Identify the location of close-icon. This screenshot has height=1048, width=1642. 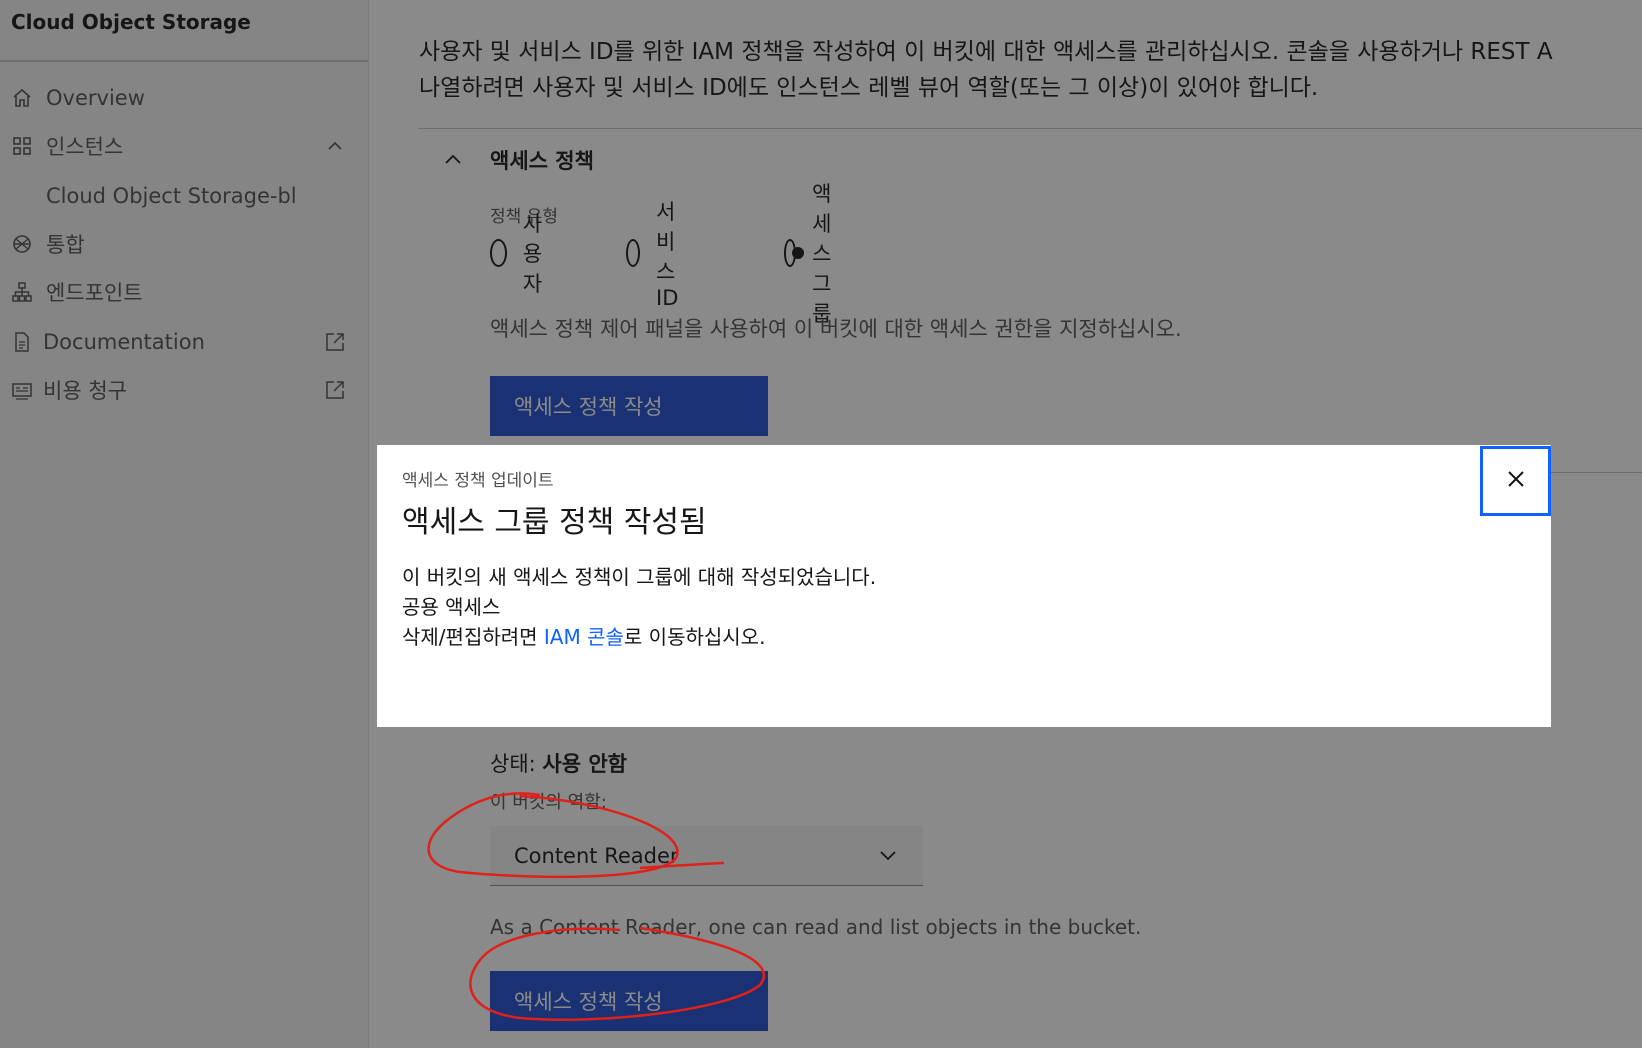
(1516, 481).